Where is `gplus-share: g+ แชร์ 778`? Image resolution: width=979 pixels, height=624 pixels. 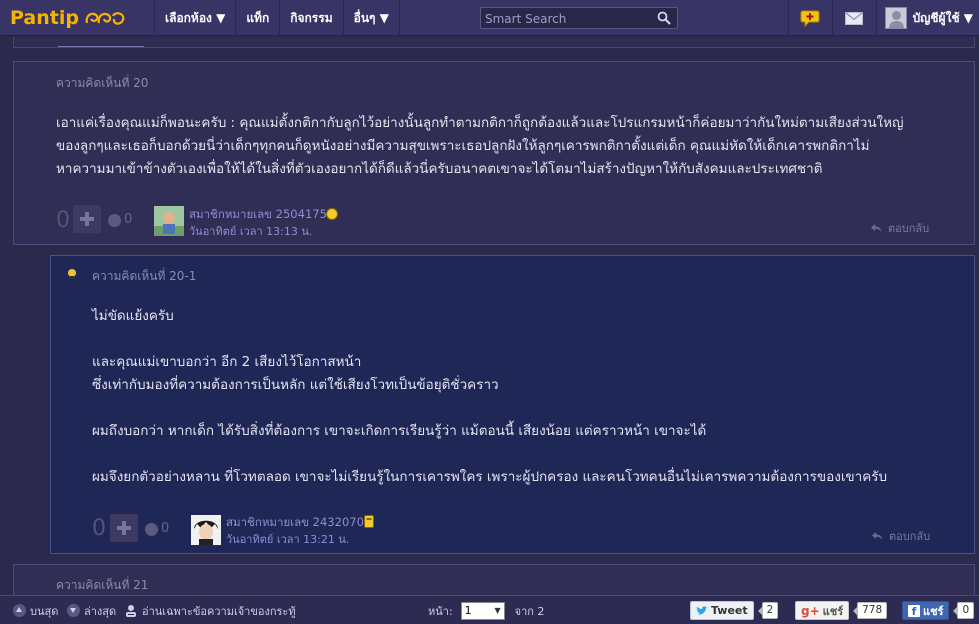 gplus-share: g+ แชร์ 778 is located at coordinates (841, 610).